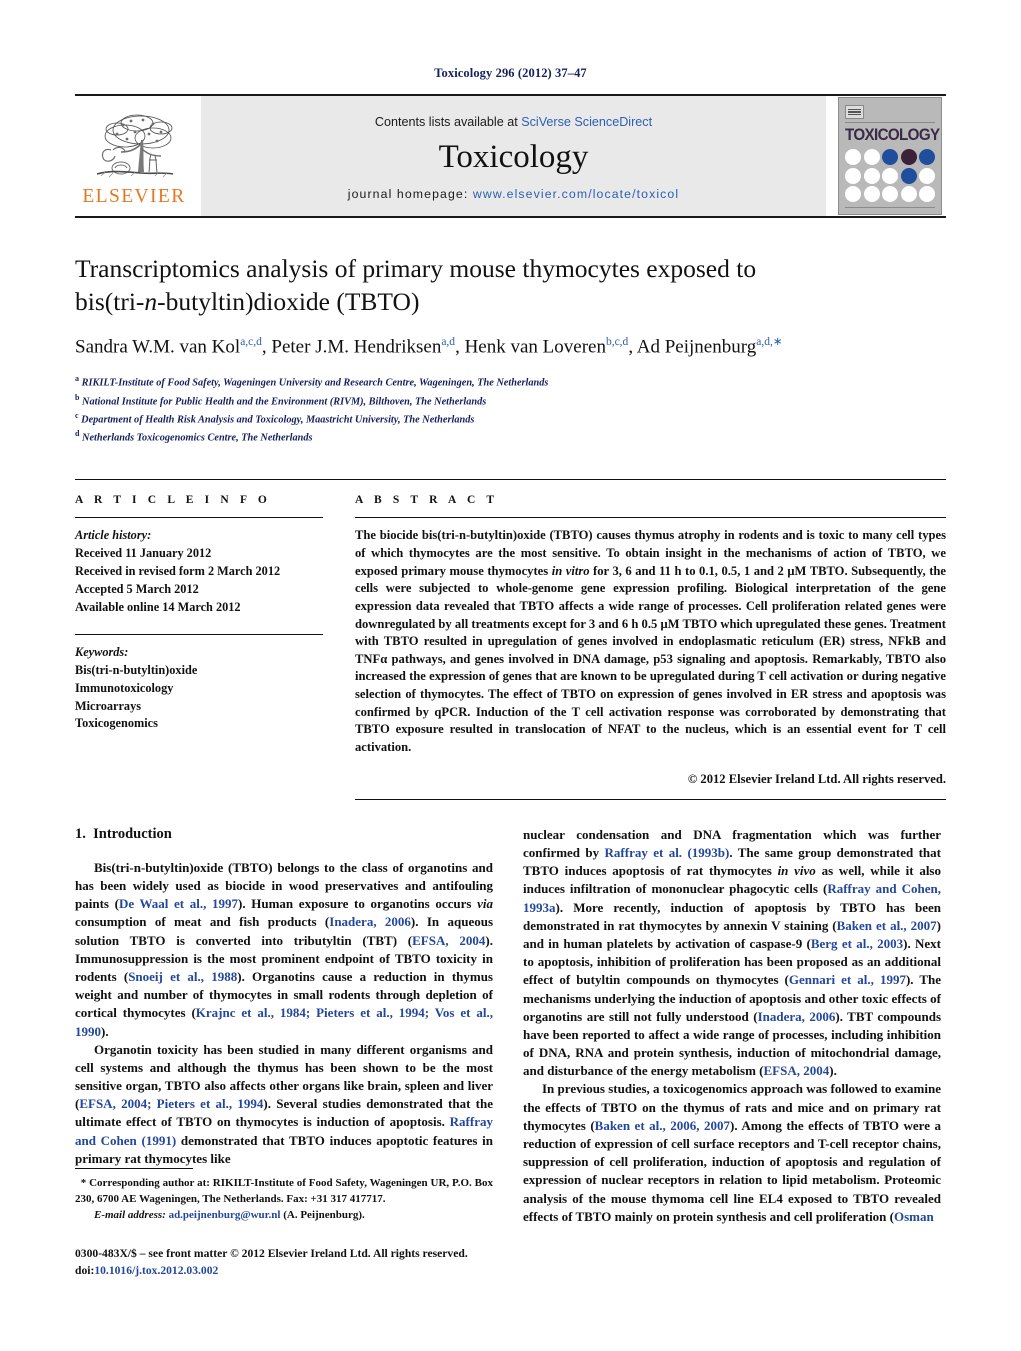 This screenshot has height=1351, width=1021. Describe the element at coordinates (892, 134) in the screenshot. I see `cover-journal-title: TOXICOLOGY` at that location.